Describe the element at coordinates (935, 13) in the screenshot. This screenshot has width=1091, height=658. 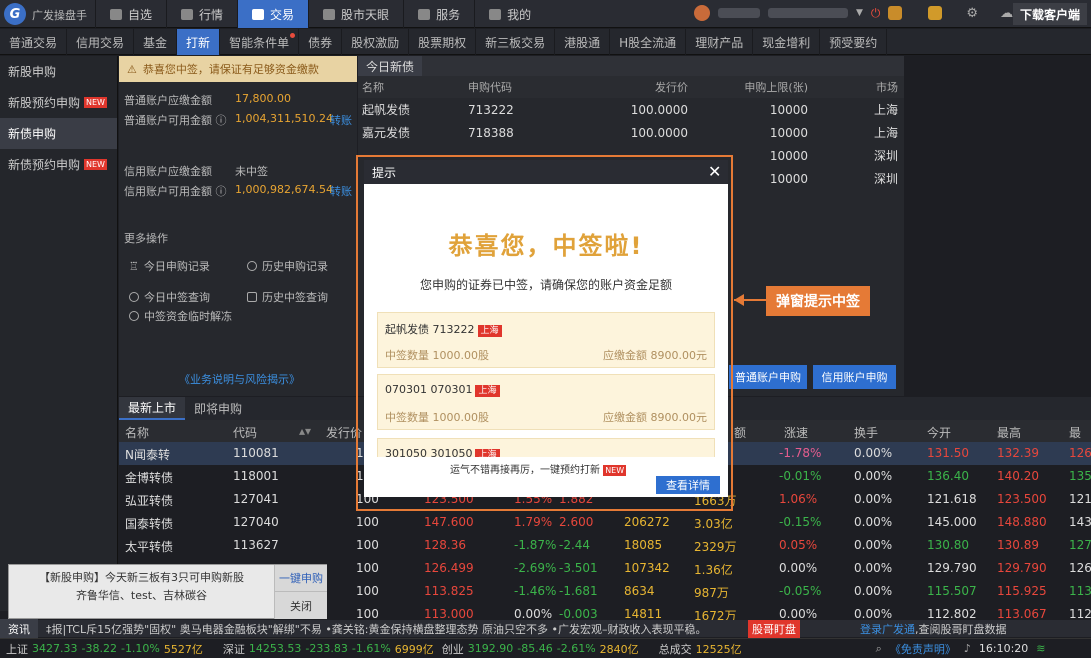
I see `mail-icon` at that location.